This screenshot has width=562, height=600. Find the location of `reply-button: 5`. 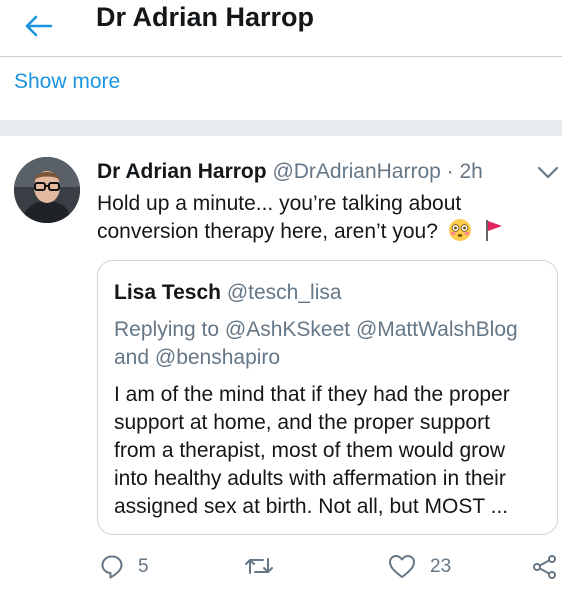

reply-button: 5 is located at coordinates (124, 567).